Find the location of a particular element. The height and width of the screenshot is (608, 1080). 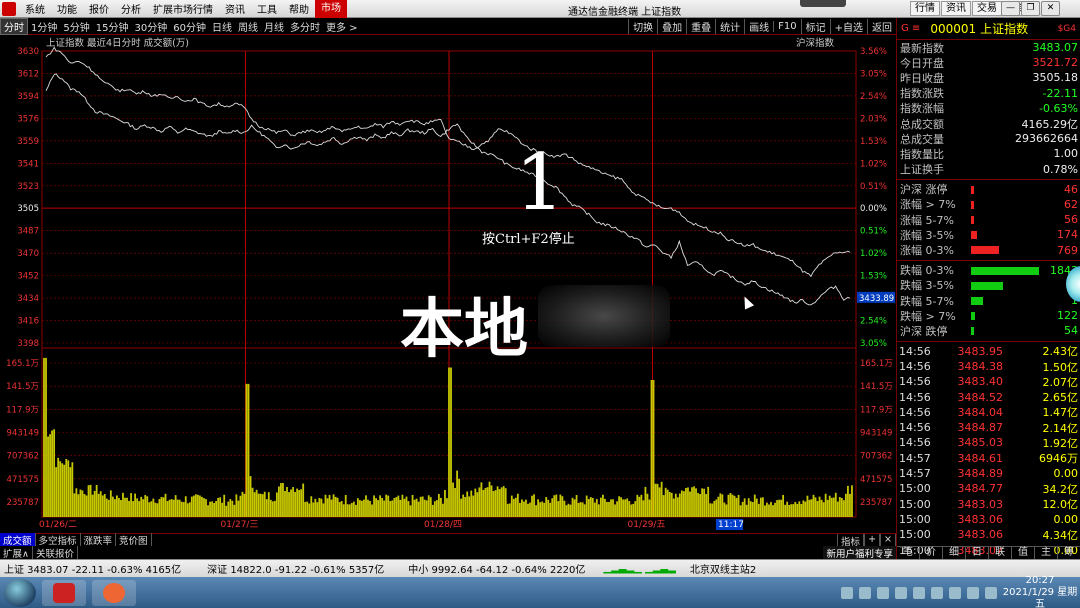

expand-button: 扩展∧ is located at coordinates (16, 552).